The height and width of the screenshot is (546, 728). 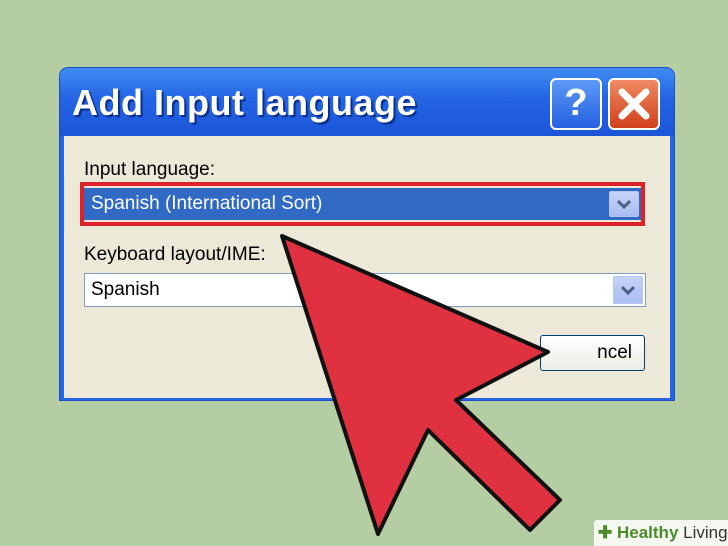 I want to click on brand-name-rest: Living, so click(x=703, y=532).